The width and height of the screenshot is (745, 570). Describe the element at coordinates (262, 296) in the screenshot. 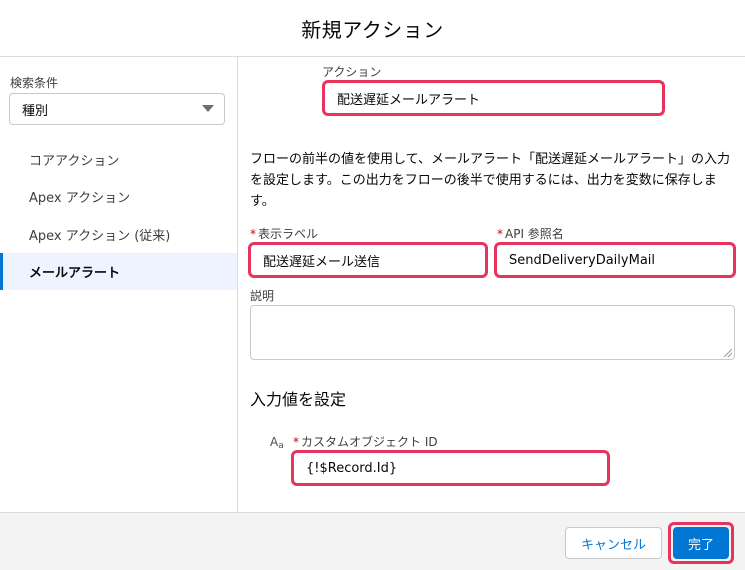

I see `explanation-label: 説明` at that location.